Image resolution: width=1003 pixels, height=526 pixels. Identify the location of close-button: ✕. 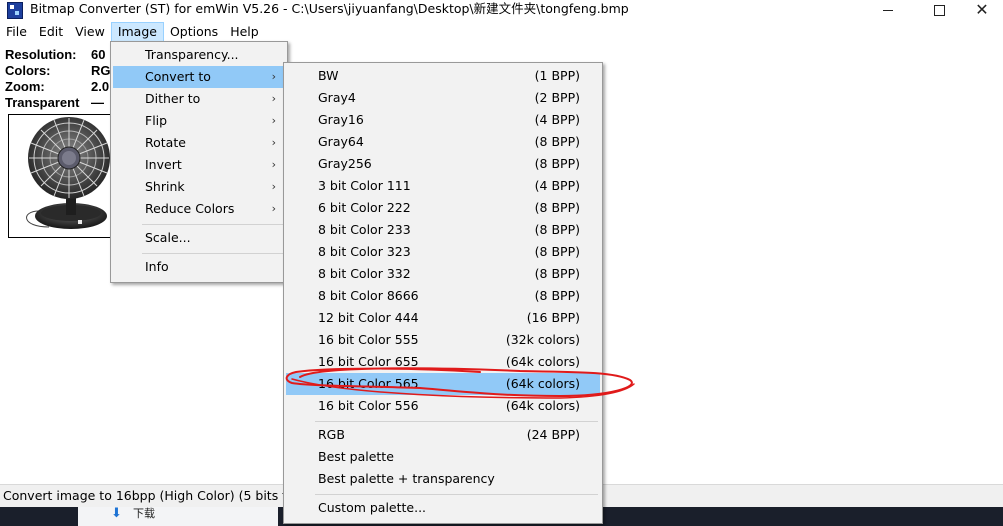
(981, 10).